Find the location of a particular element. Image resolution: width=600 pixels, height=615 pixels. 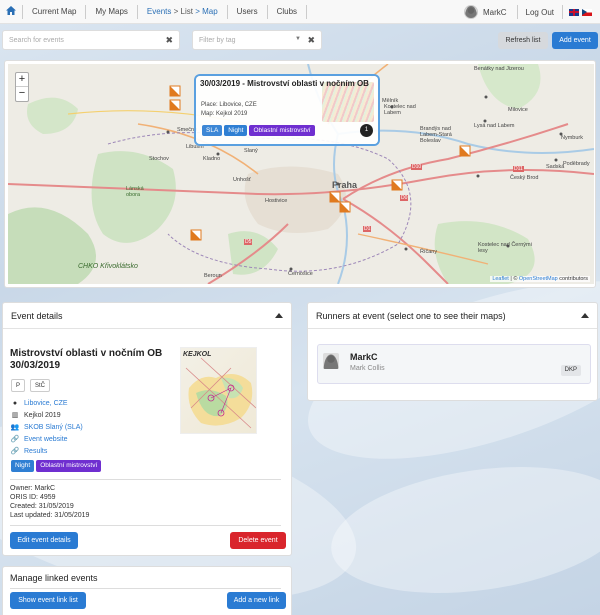

event-place-link: Libovice, CZE is located at coordinates (46, 403).